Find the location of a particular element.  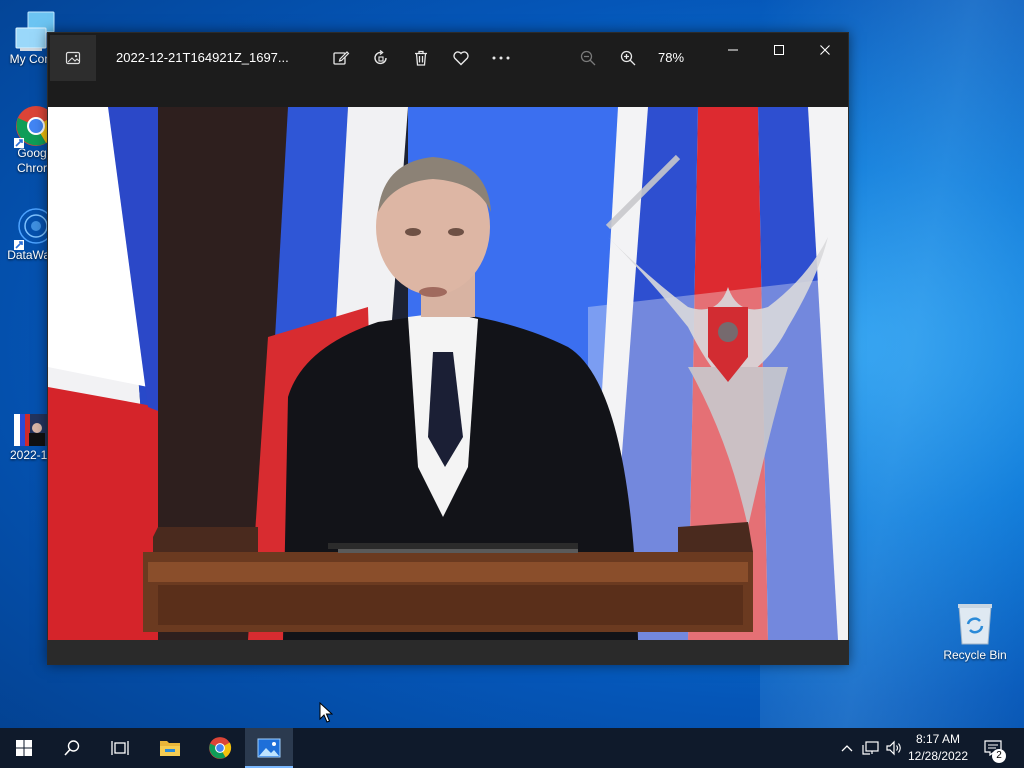

network-icon is located at coordinates (870, 748).